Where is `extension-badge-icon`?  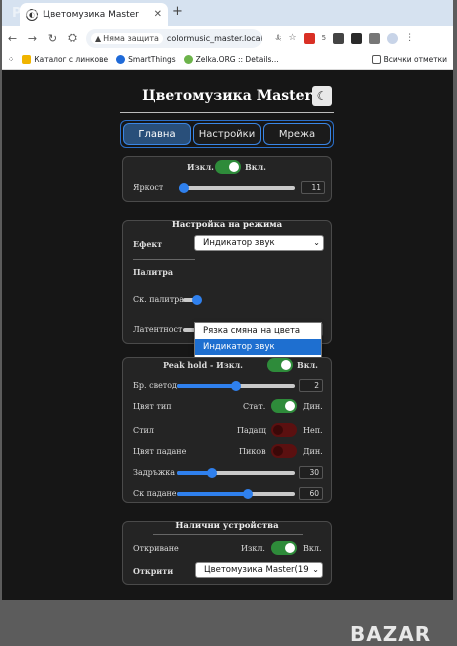 extension-badge-icon is located at coordinates (309, 38).